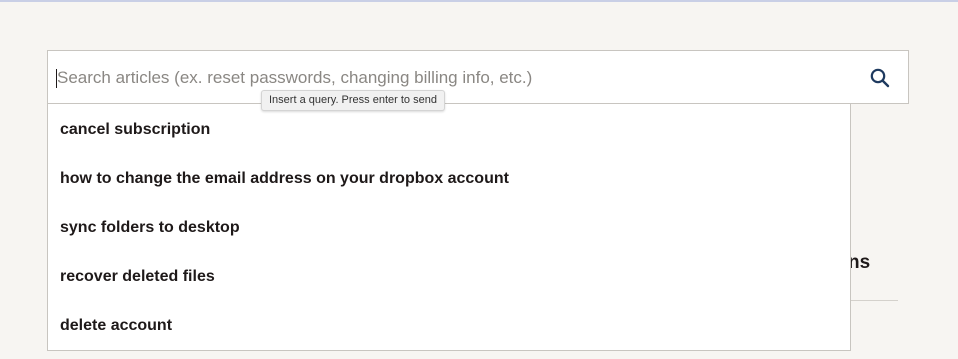 This screenshot has height=359, width=958. I want to click on search-box, so click(478, 77).